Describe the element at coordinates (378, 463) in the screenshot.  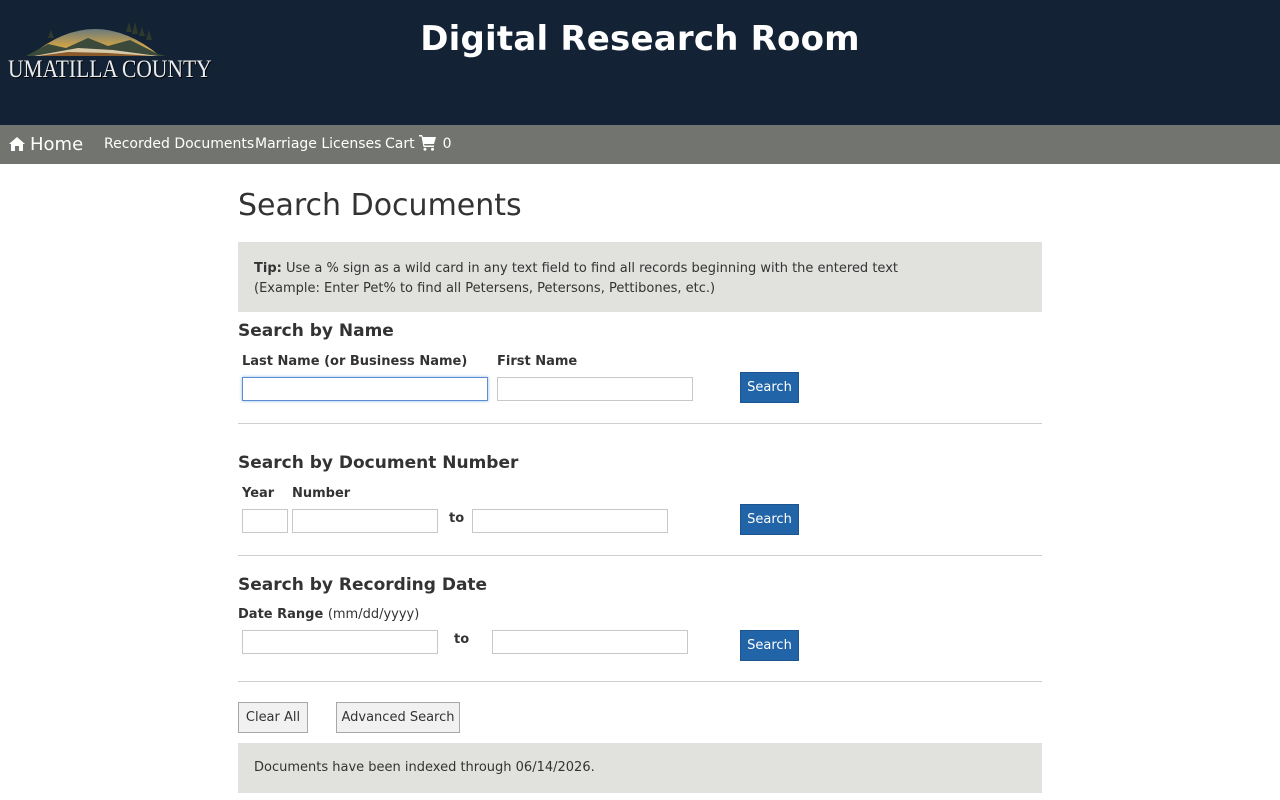
I see `search-by-document-title: Search by Document Number` at that location.